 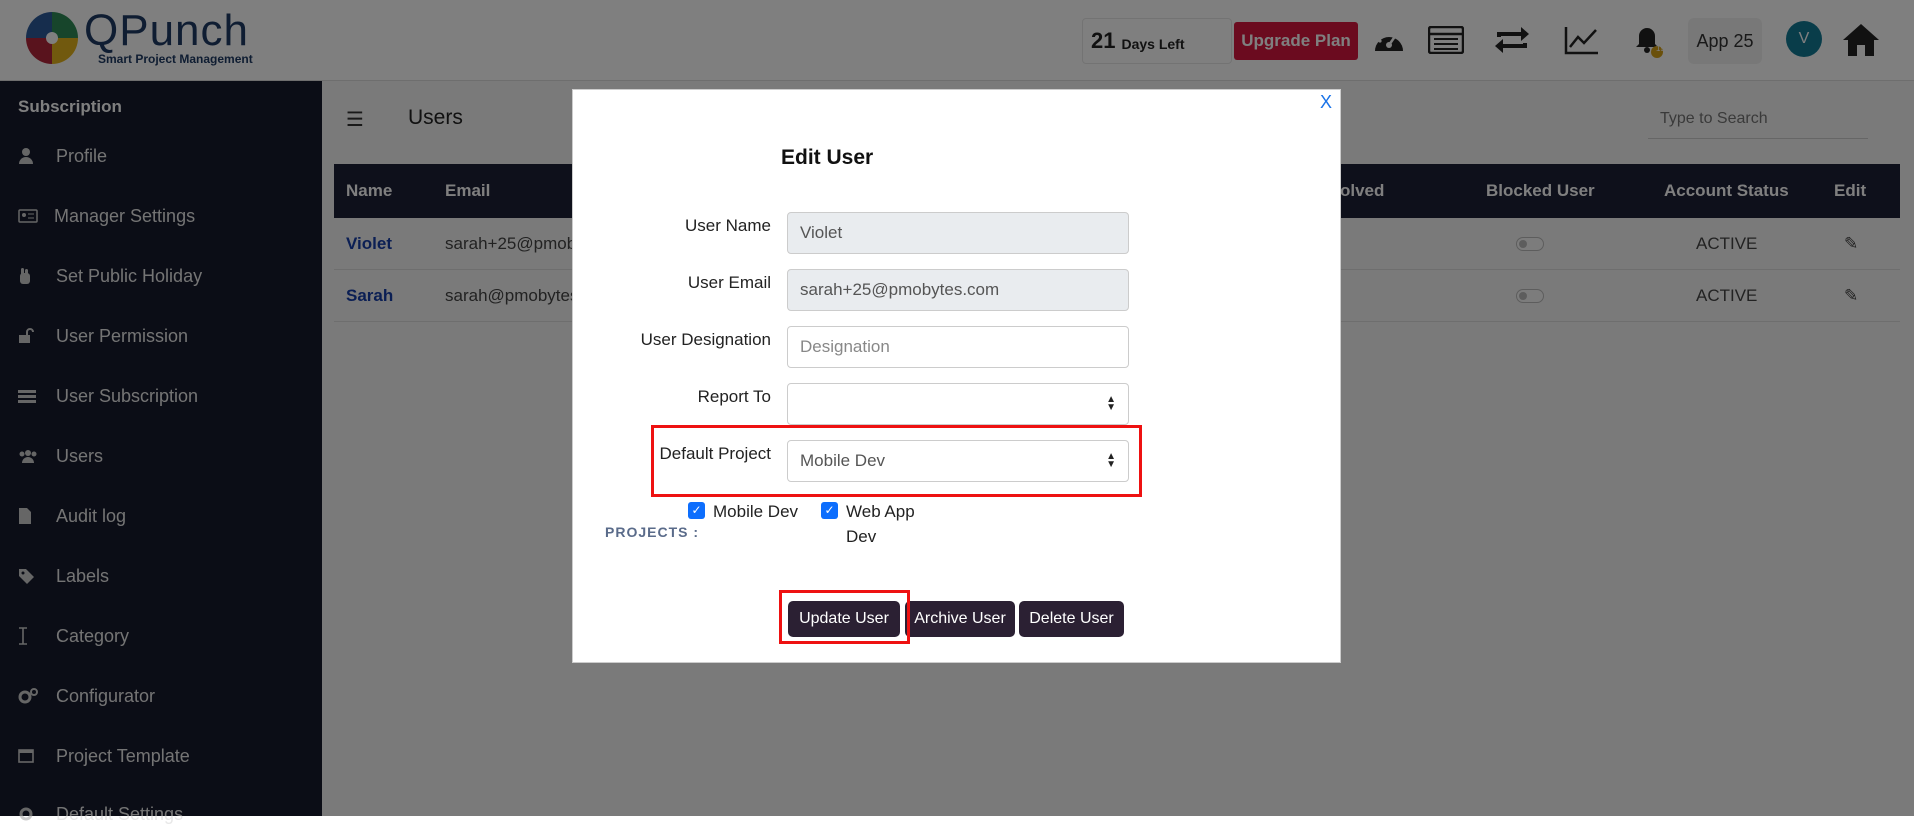 What do you see at coordinates (652, 532) in the screenshot?
I see `projects-label: PROJECTS :` at bounding box center [652, 532].